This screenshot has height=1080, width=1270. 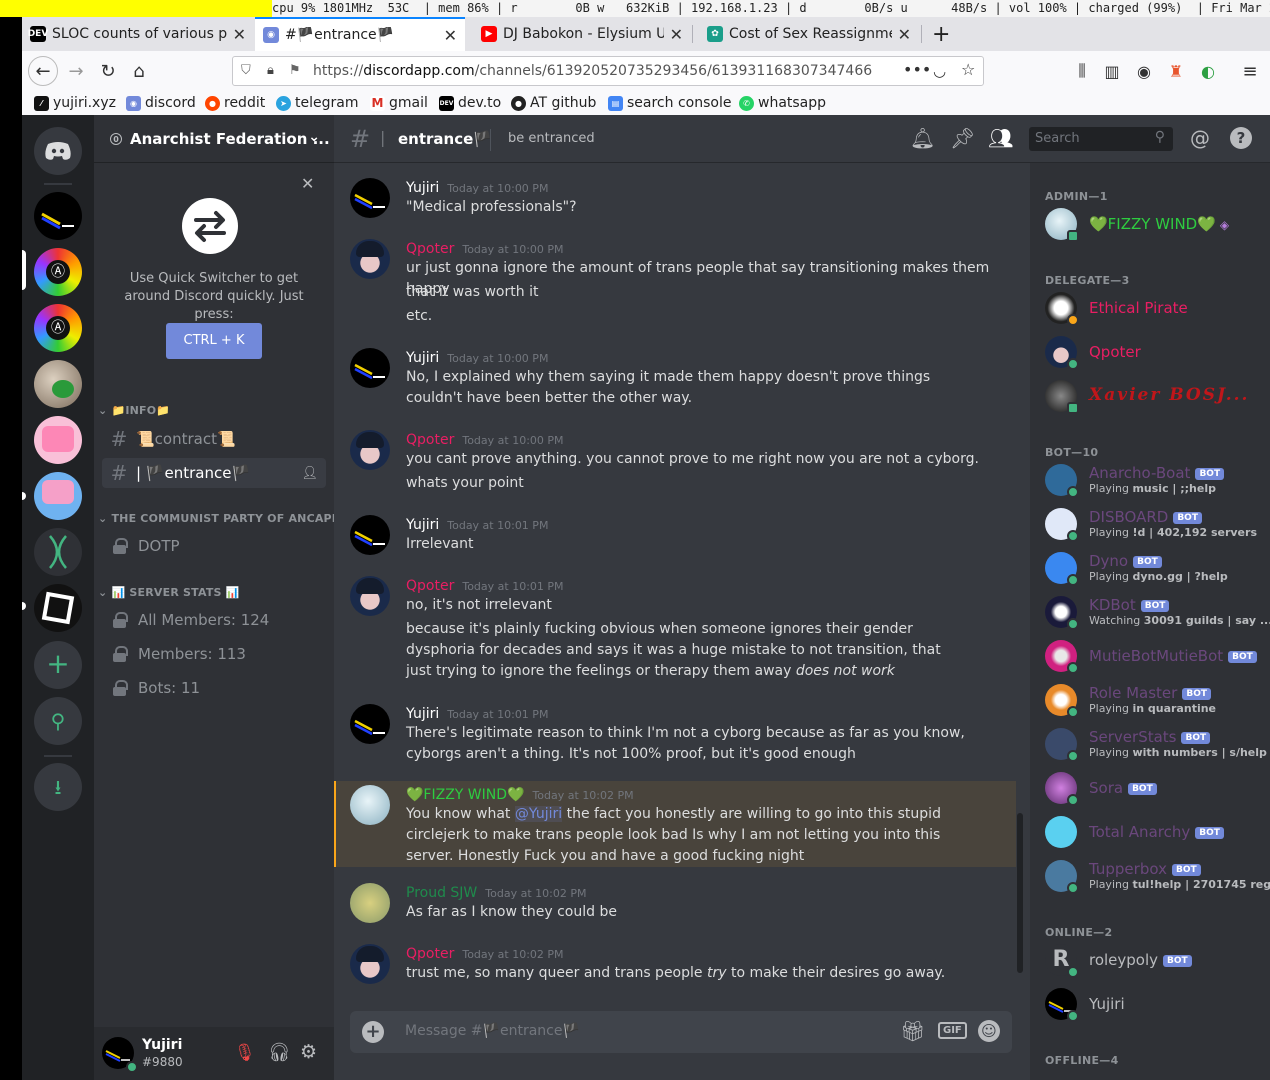 What do you see at coordinates (76, 71) in the screenshot?
I see `forward-button: →` at bounding box center [76, 71].